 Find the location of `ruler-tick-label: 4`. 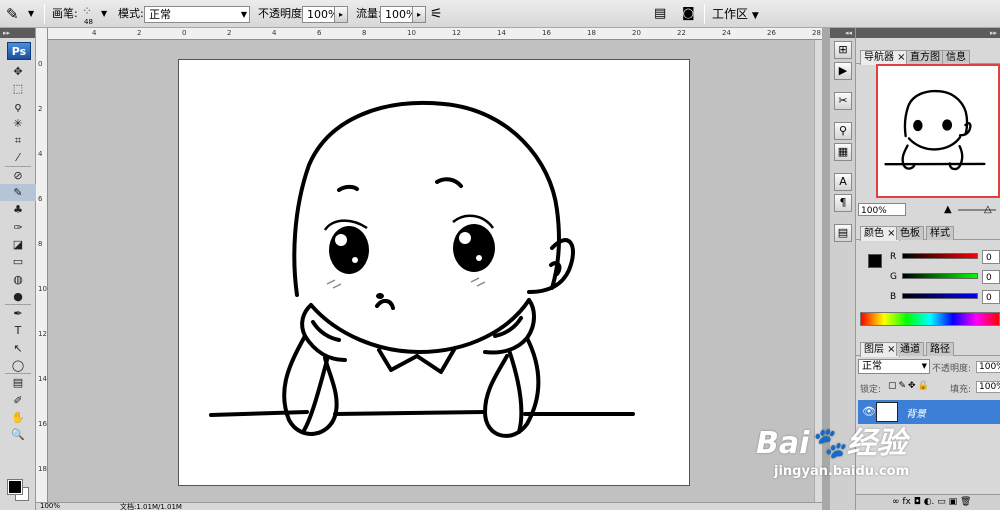

ruler-tick-label: 4 is located at coordinates (40, 154).